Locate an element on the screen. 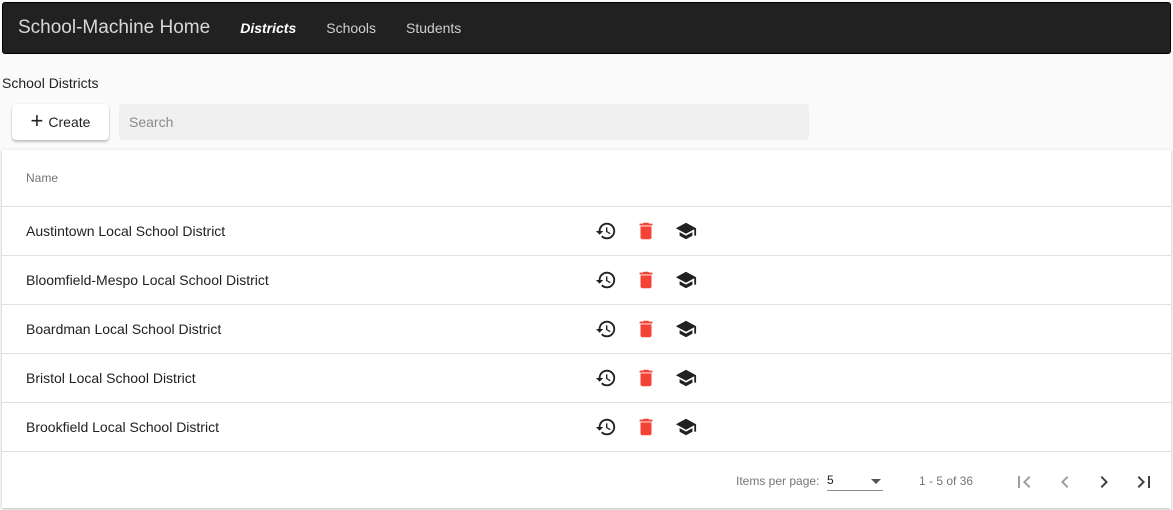 This screenshot has height=510, width=1173. paginator: Items per page: 5 1 - 5 of 36 is located at coordinates (586, 480).